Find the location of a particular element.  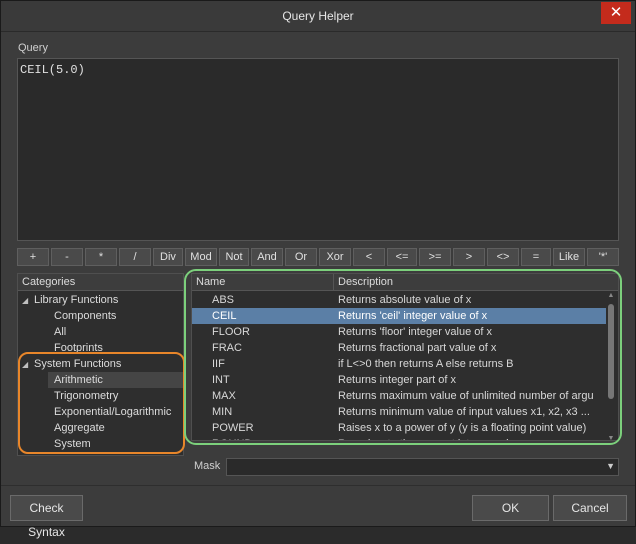

operator-button: >= is located at coordinates (435, 257).